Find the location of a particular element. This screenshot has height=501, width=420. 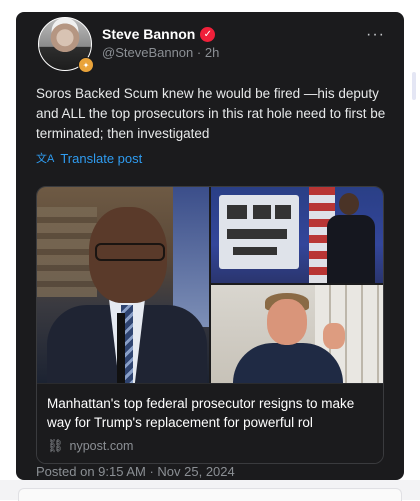

link-domain: nypost.com is located at coordinates (101, 446).